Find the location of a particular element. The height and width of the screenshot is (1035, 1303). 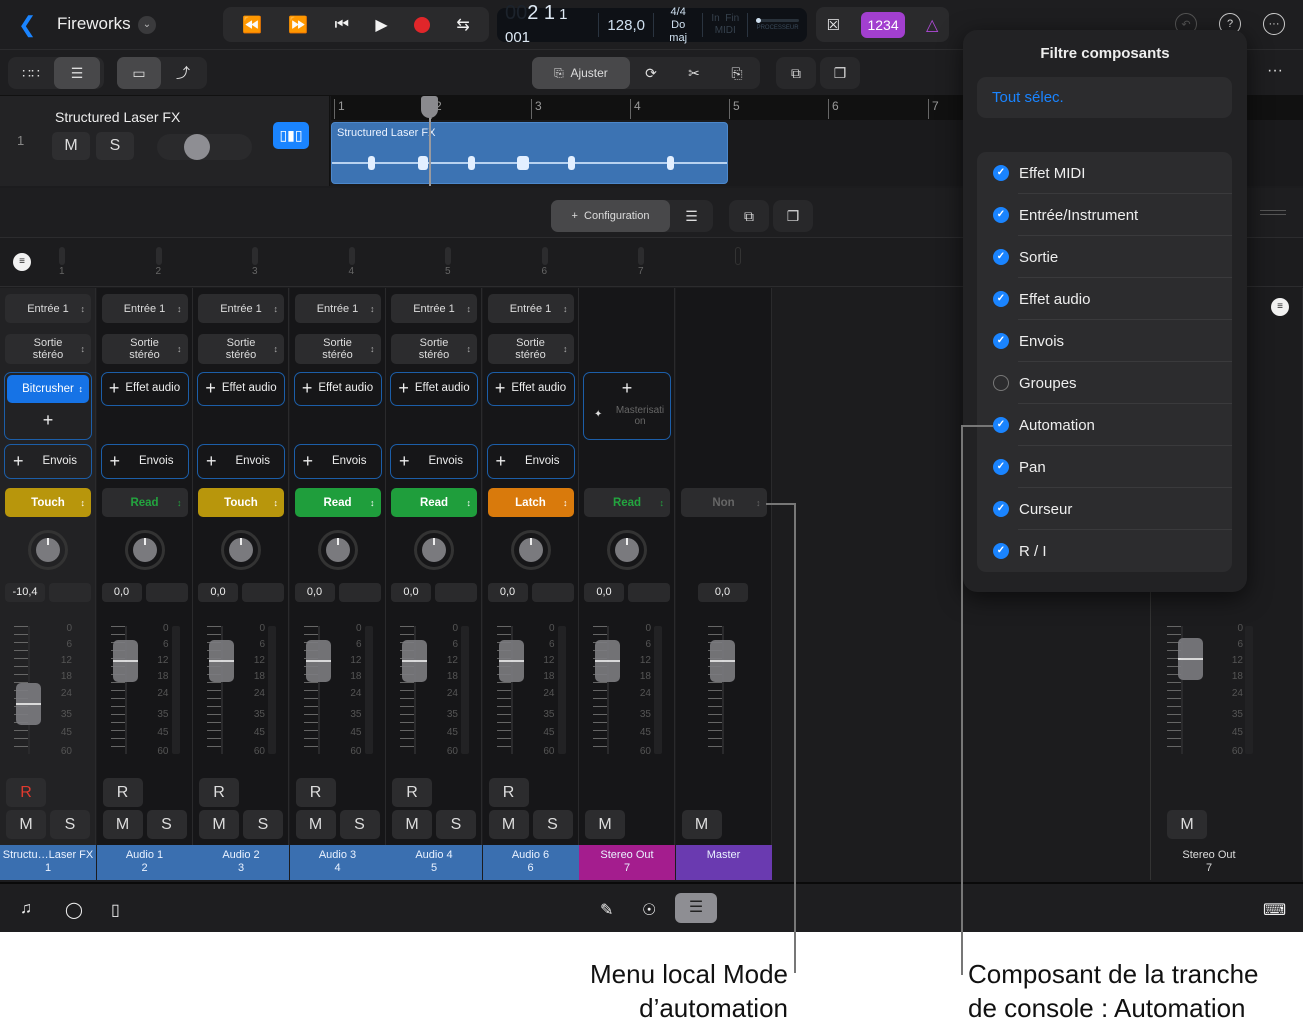

mixer-duplicate-button: ⧉ is located at coordinates (749, 216).